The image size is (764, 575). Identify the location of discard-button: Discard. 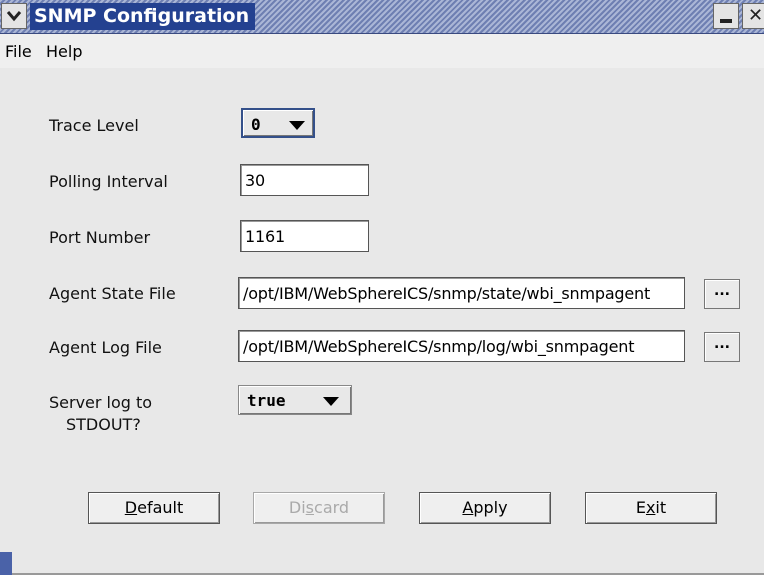
(319, 508).